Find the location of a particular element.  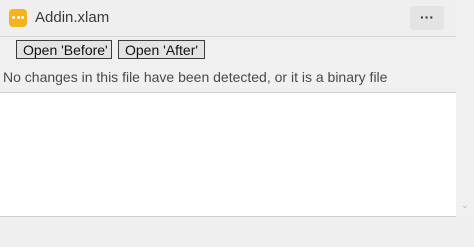

file-icon-dots is located at coordinates (18, 17).